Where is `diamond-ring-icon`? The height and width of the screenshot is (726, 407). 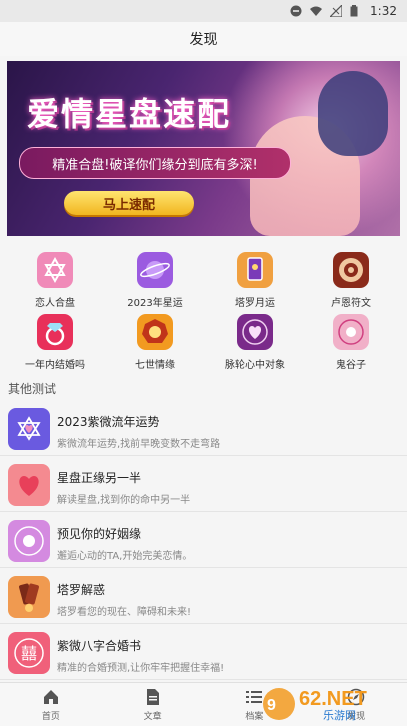
diamond-ring-icon is located at coordinates (55, 332).